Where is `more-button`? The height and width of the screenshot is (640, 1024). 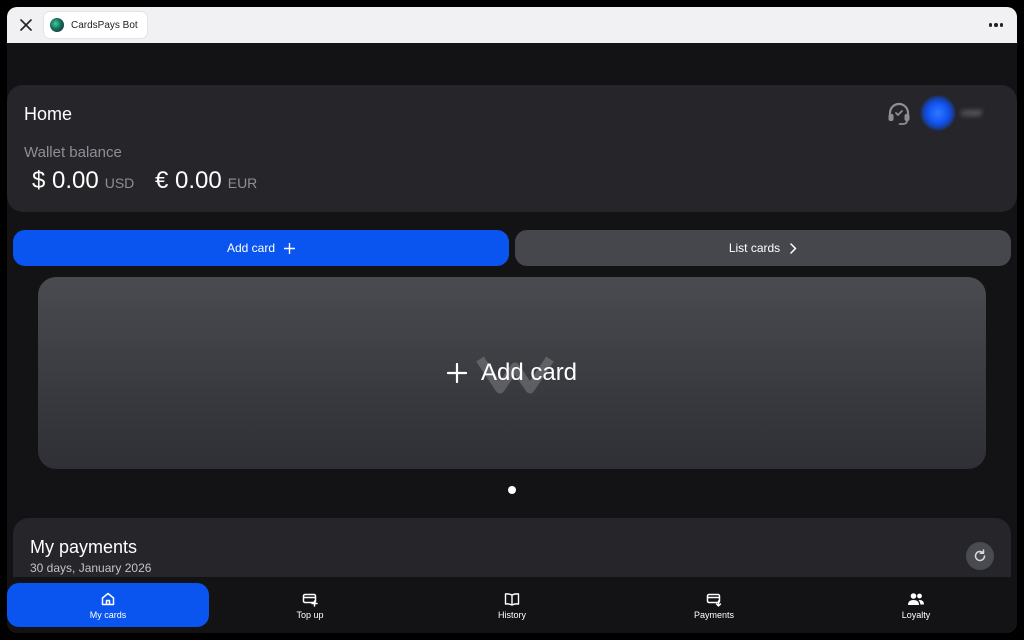
more-button is located at coordinates (996, 25).